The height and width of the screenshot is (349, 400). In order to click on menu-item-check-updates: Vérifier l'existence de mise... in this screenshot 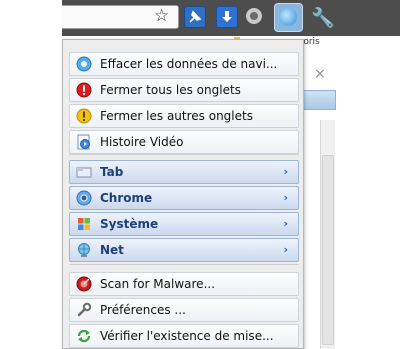, I will do `click(184, 336)`.